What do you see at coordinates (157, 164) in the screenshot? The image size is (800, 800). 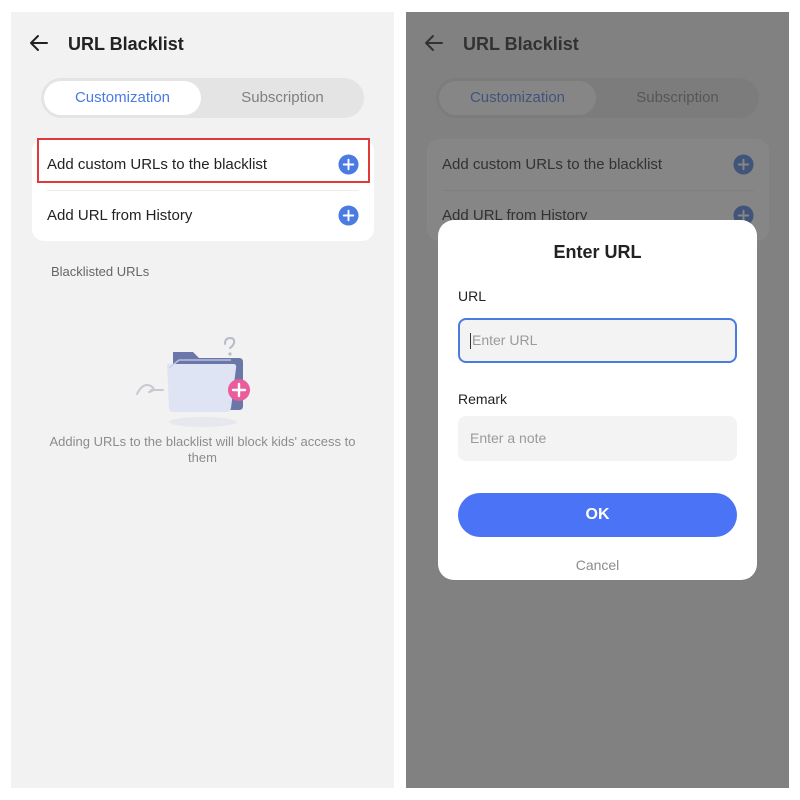 I see `add-custom-urls-label: Add custom URLs to the blacklist` at bounding box center [157, 164].